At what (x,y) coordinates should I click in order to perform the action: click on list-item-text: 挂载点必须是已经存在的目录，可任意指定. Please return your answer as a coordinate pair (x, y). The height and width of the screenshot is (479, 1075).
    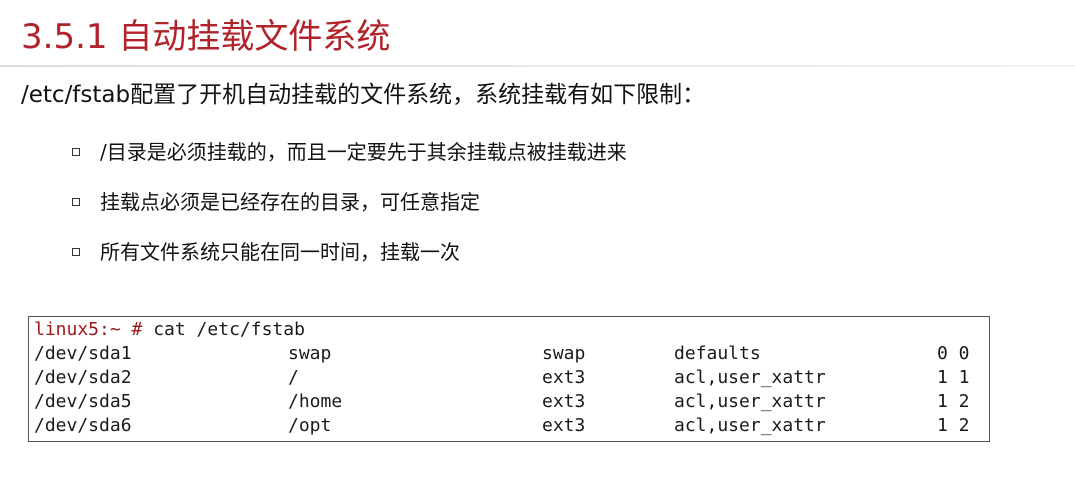
    Looking at the image, I should click on (290, 202).